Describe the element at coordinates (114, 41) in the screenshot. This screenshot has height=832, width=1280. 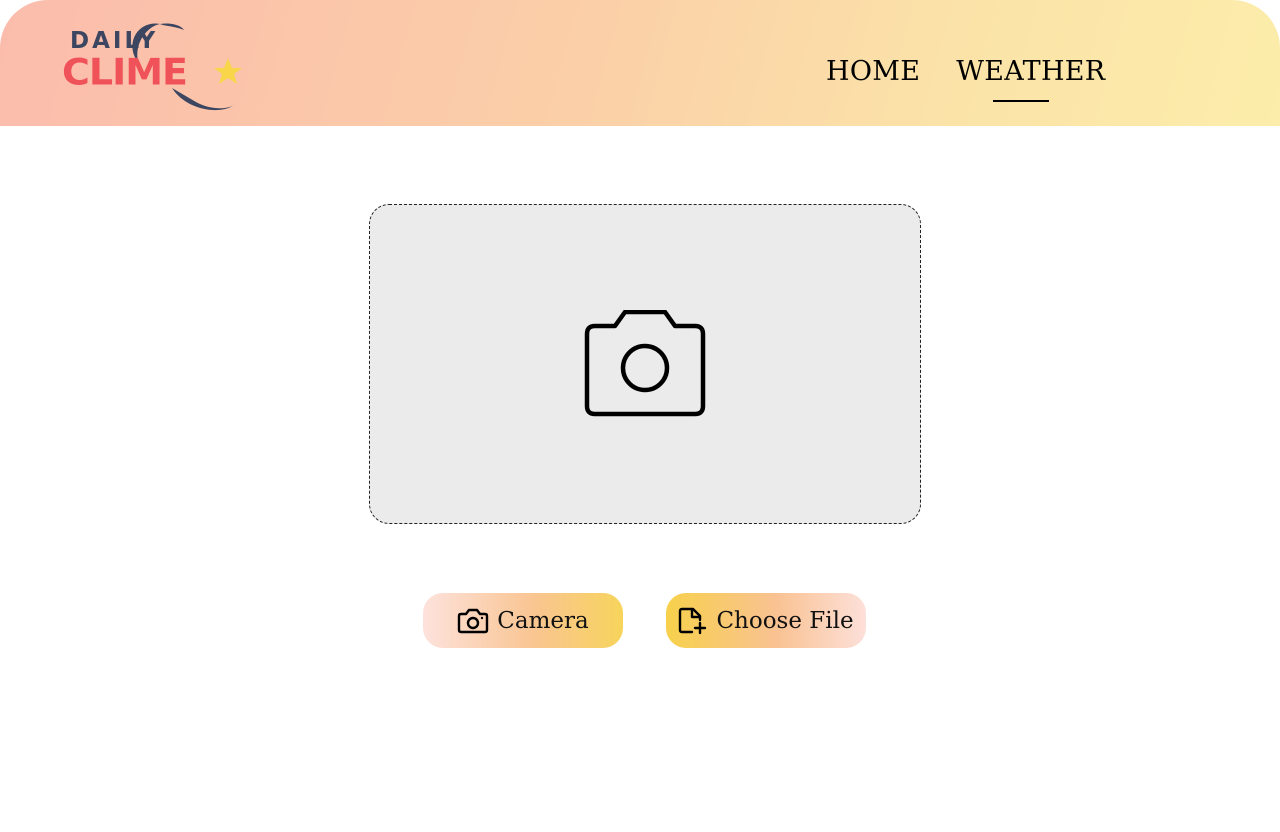
I see `logo-daily-text: DAILY` at that location.